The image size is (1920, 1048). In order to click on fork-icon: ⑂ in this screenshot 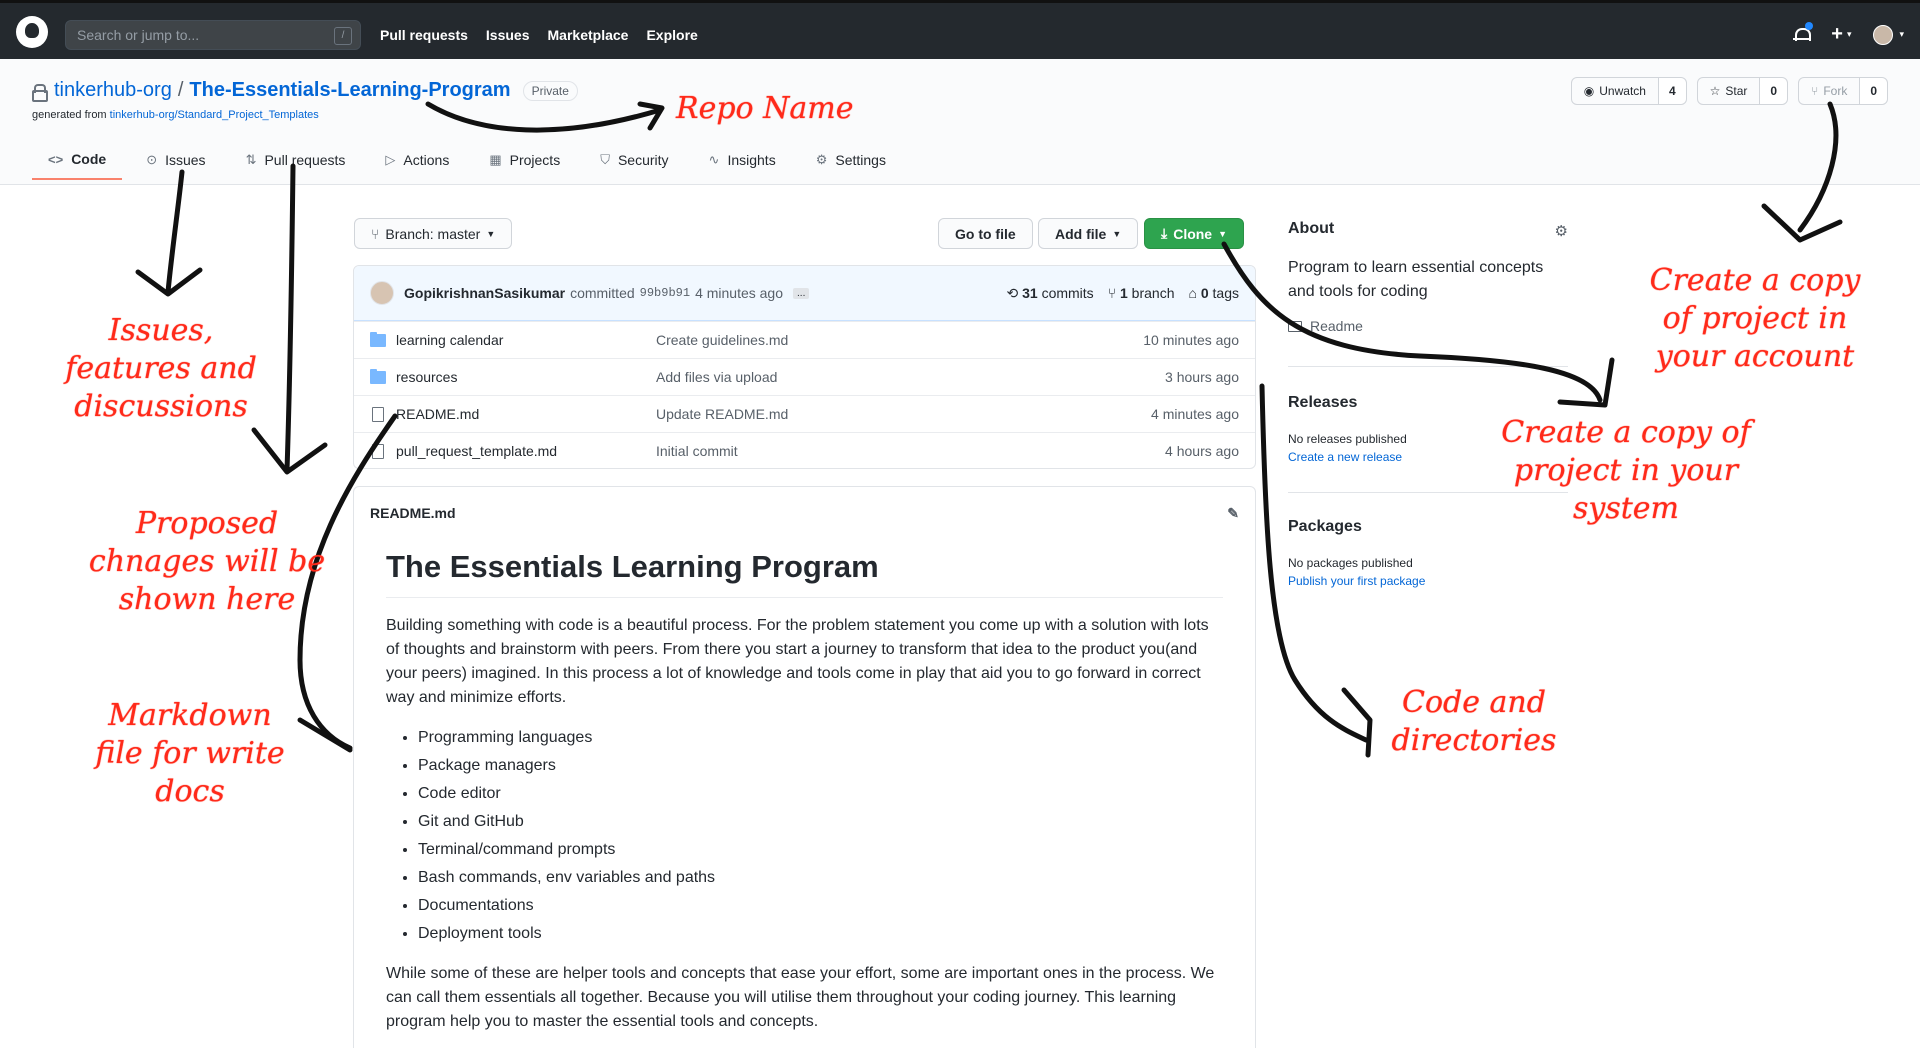, I will do `click(1815, 91)`.